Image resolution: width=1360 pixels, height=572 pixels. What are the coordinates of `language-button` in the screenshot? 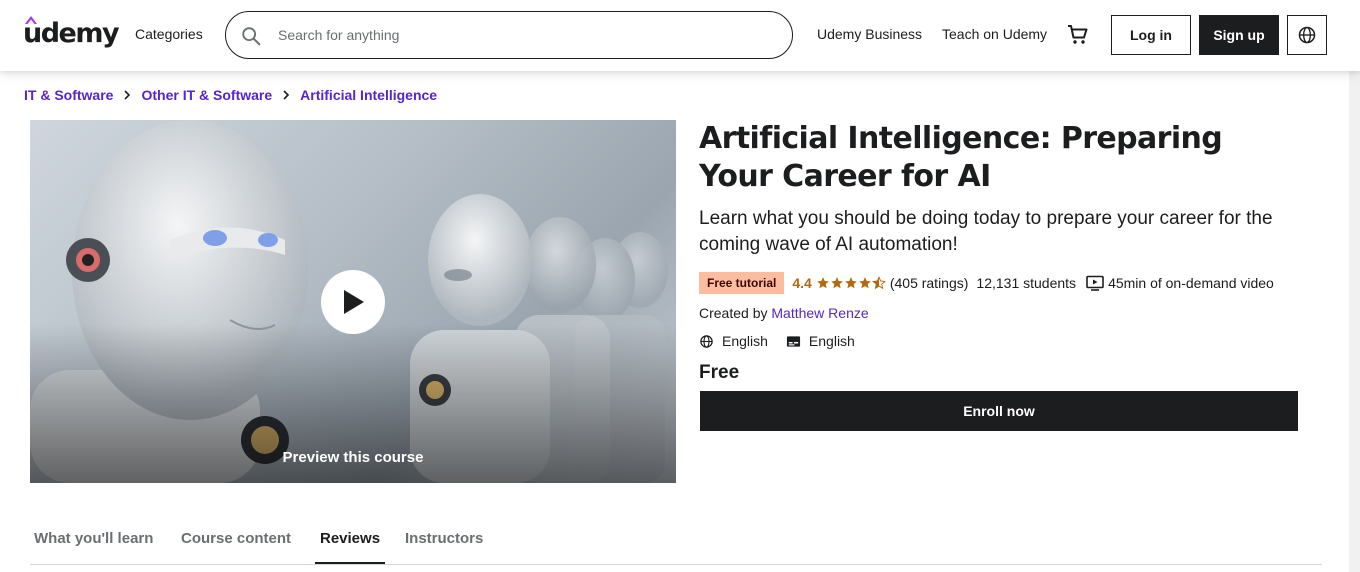 It's located at (1307, 35).